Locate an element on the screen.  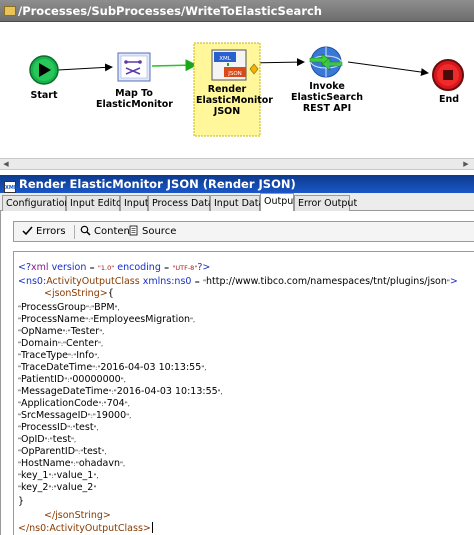
json-field-value: ohadavn is located at coordinates (99, 463).